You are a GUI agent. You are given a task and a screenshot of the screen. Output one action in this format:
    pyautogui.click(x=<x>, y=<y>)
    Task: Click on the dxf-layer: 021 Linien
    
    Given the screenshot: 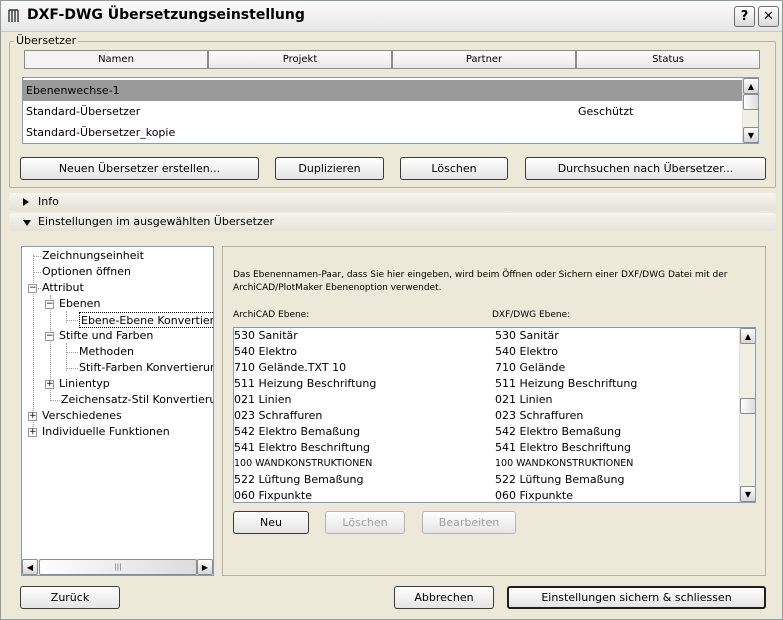 What is the action you would take?
    pyautogui.click(x=524, y=399)
    